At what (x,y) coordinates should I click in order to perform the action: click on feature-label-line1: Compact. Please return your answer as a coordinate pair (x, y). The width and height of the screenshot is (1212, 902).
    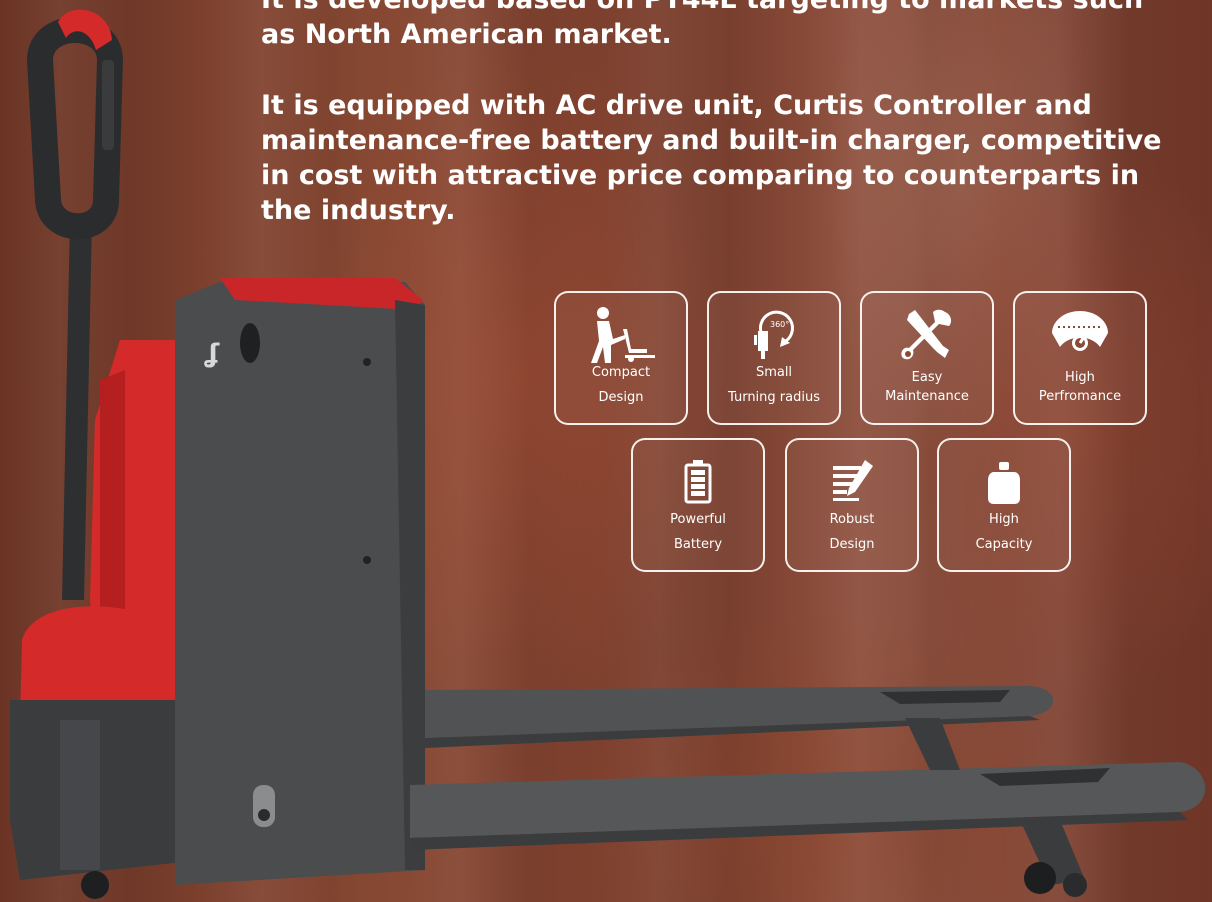
    Looking at the image, I should click on (621, 372).